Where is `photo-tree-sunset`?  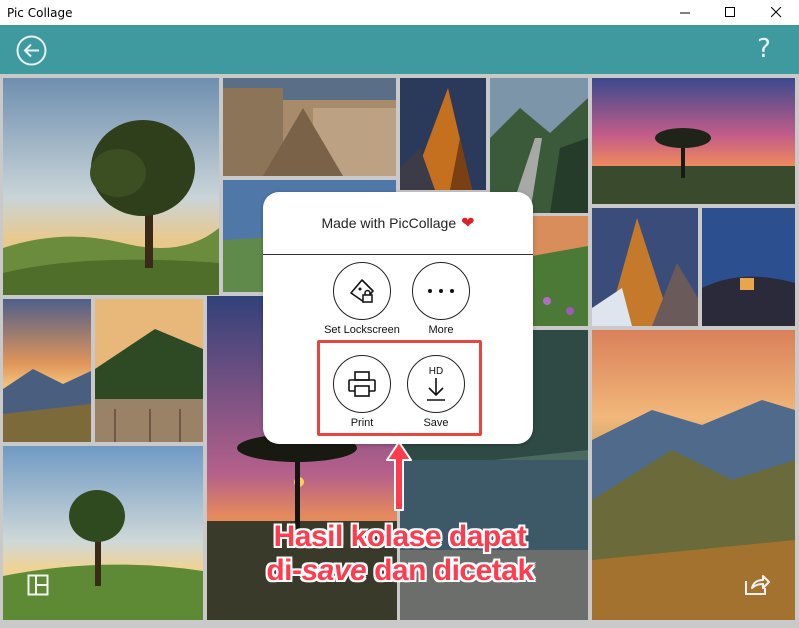
photo-tree-sunset is located at coordinates (111, 186).